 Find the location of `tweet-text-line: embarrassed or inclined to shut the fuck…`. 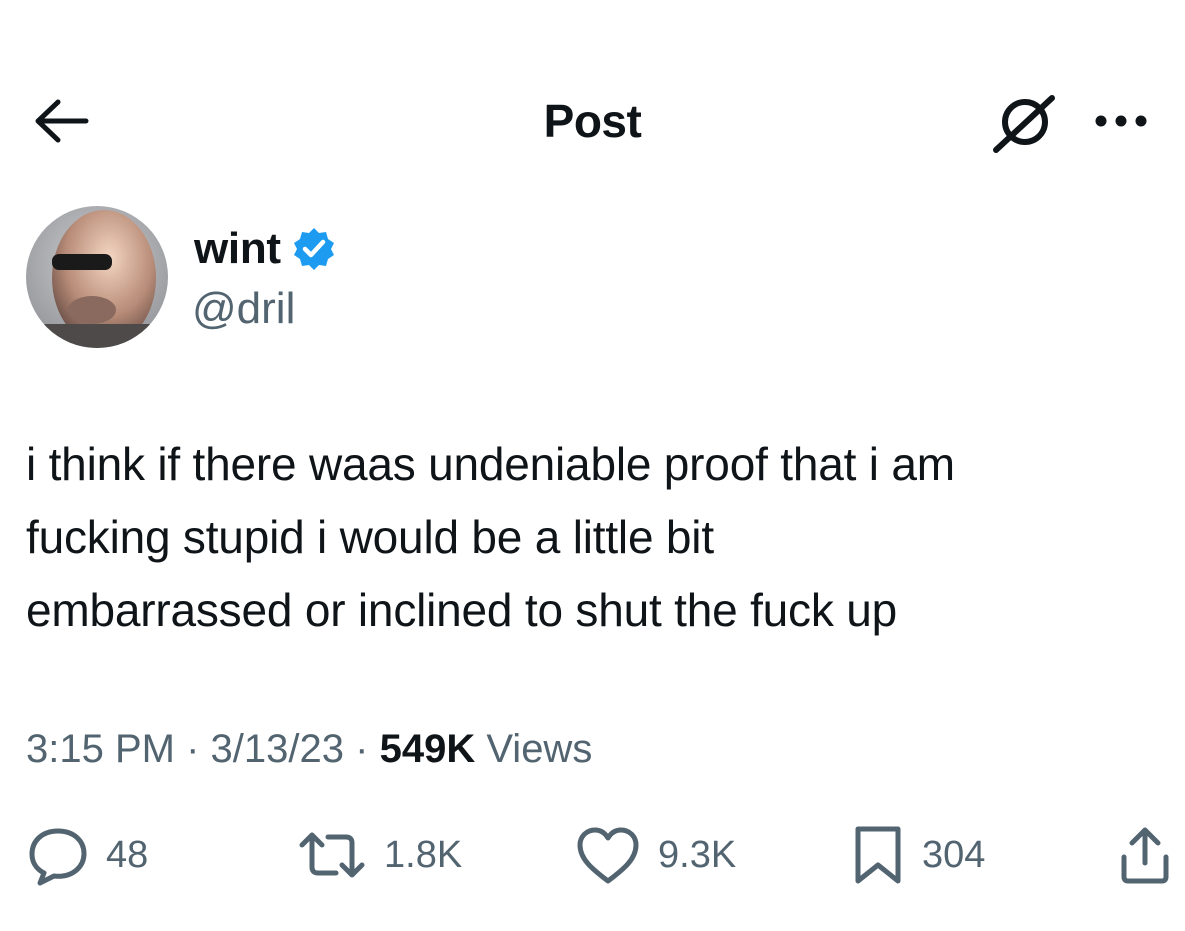

tweet-text-line: embarrassed or inclined to shut the fuck… is located at coordinates (461, 610).